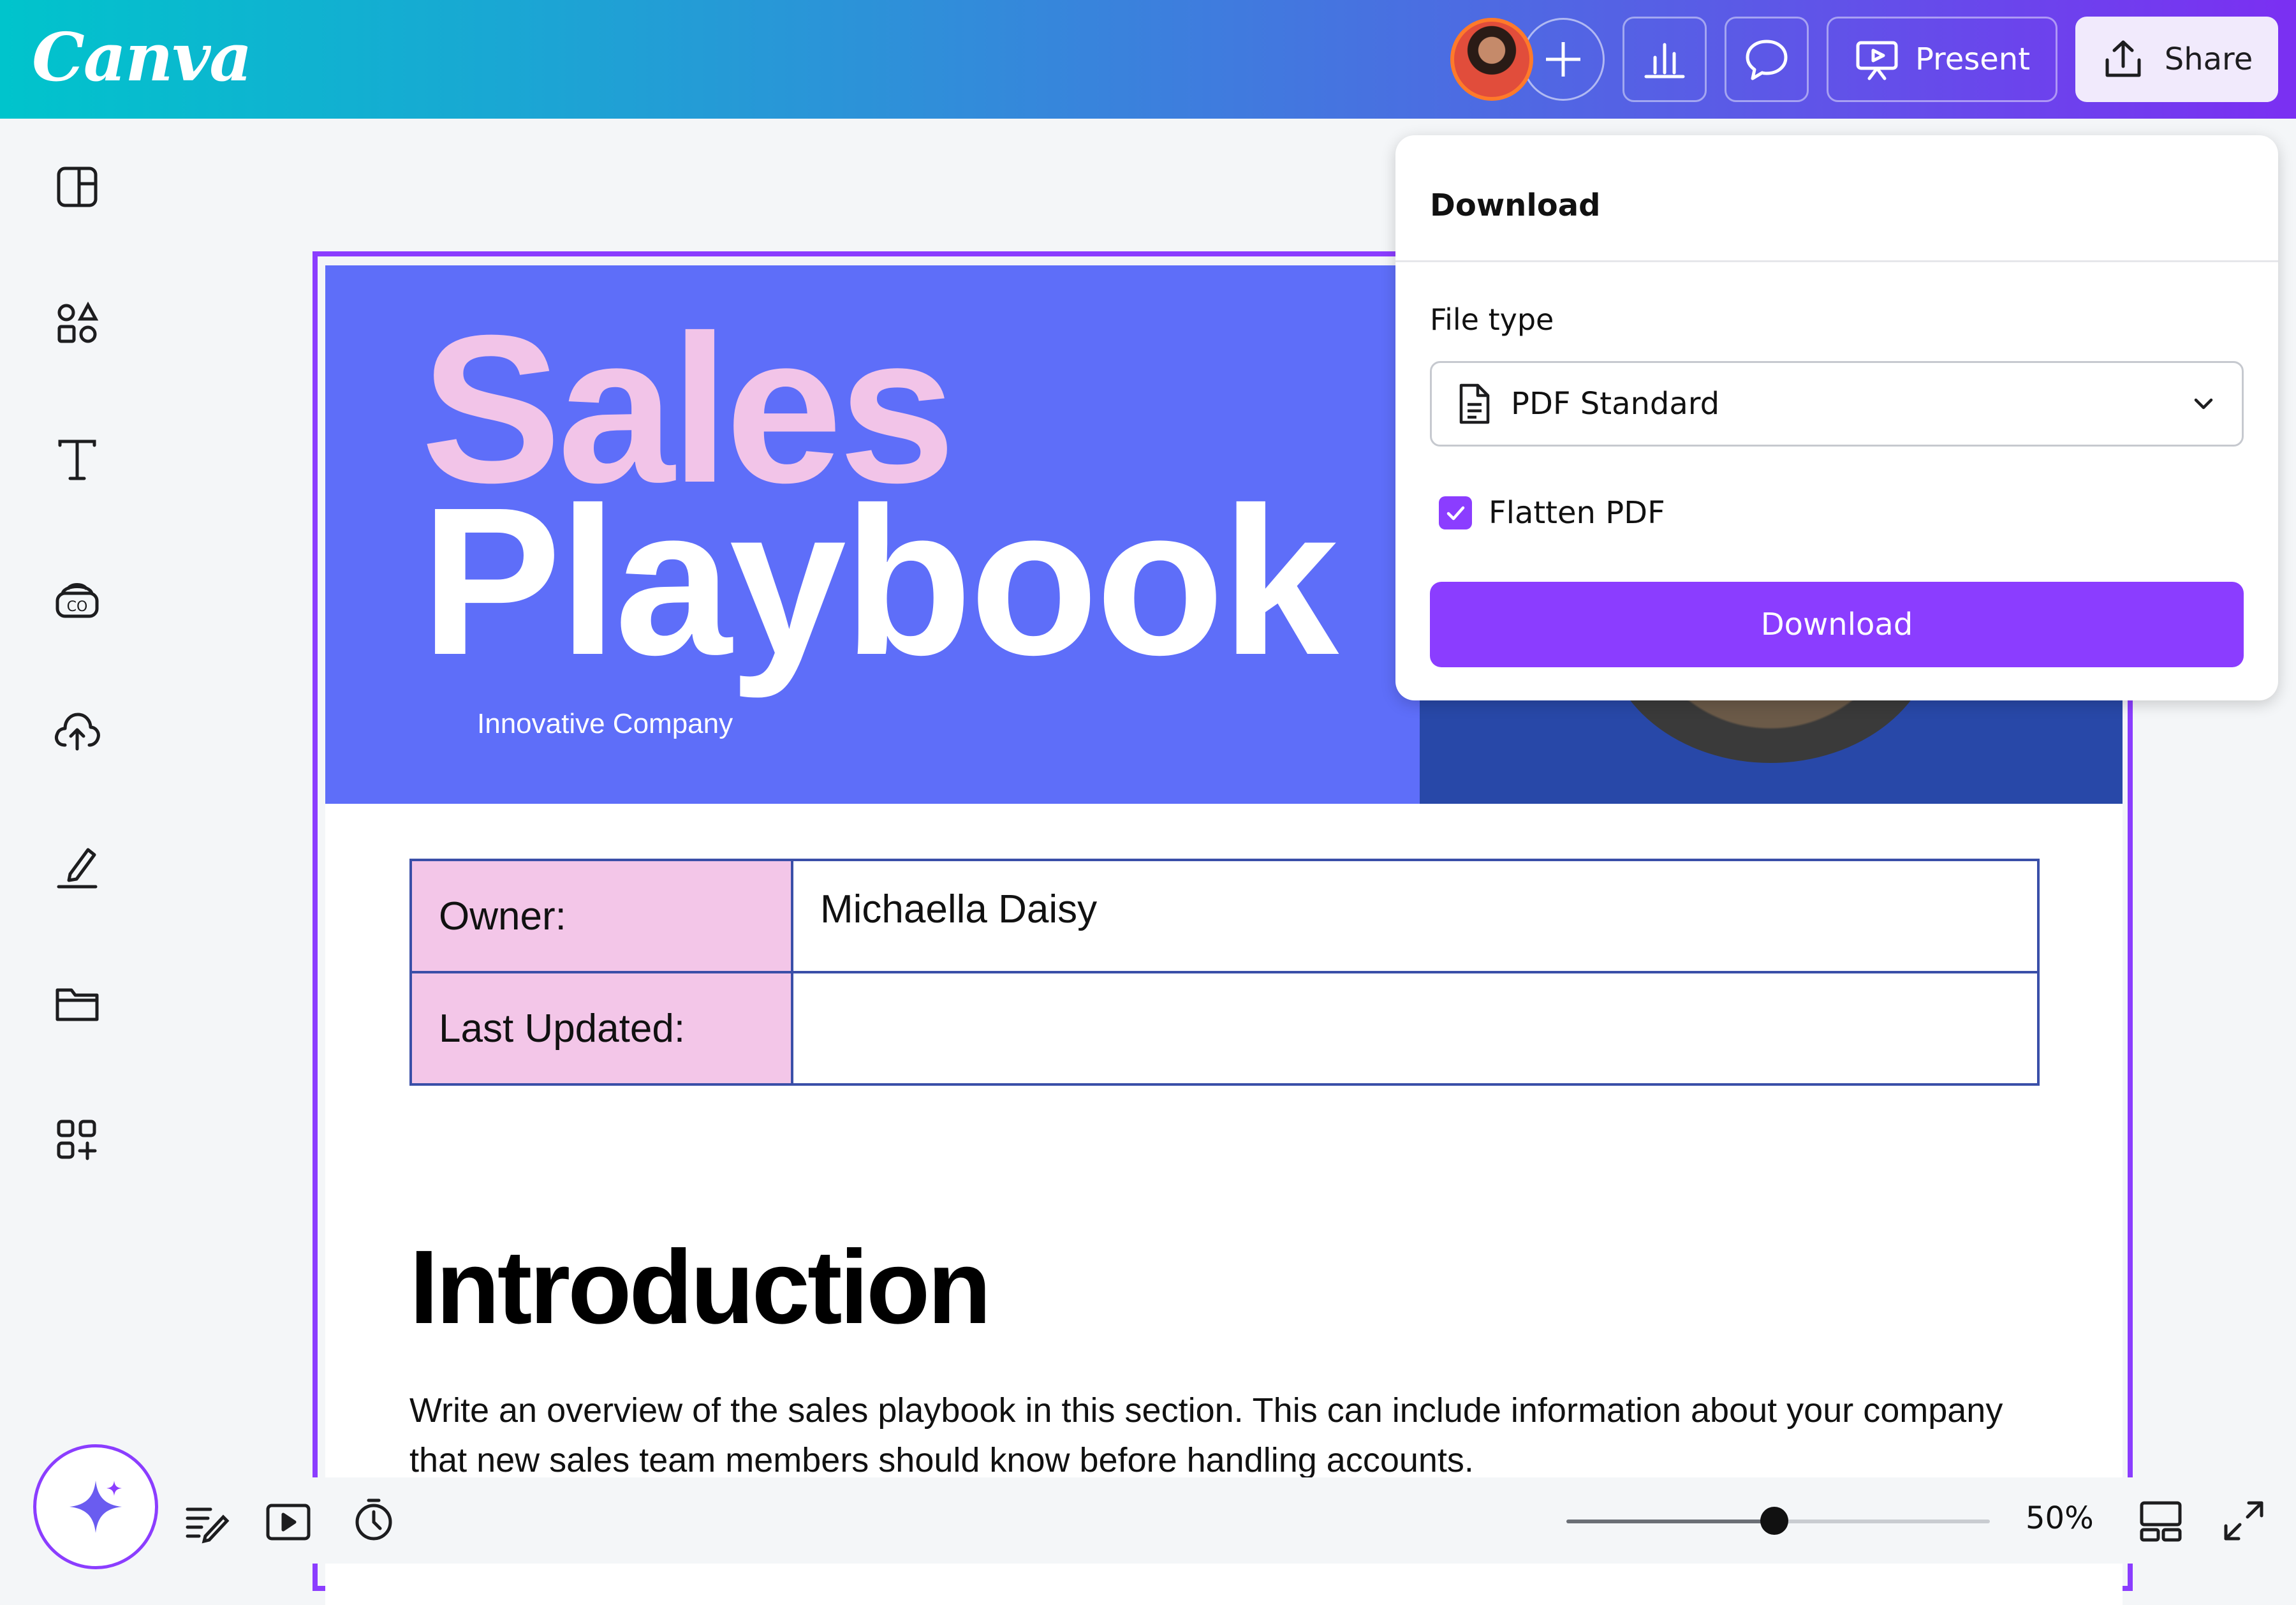  I want to click on sparkle-icon, so click(96, 1507).